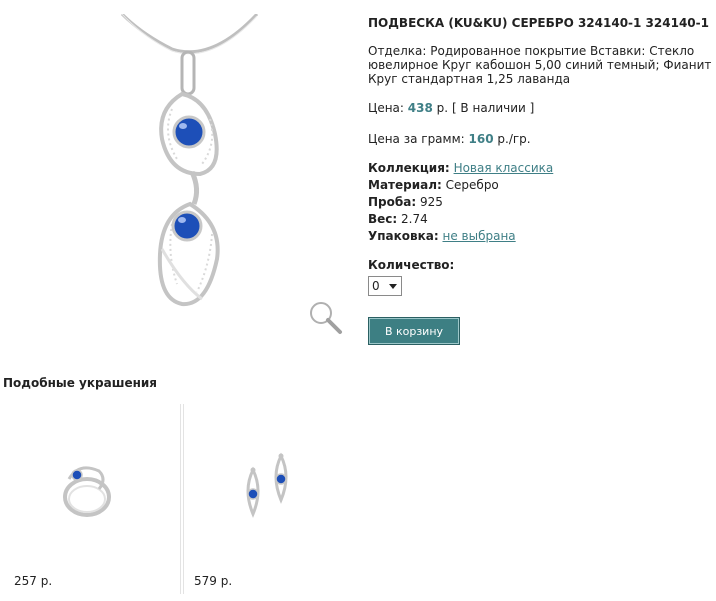 Image resolution: width=716 pixels, height=601 pixels. What do you see at coordinates (414, 219) in the screenshot?
I see `weight-value: 2.74` at bounding box center [414, 219].